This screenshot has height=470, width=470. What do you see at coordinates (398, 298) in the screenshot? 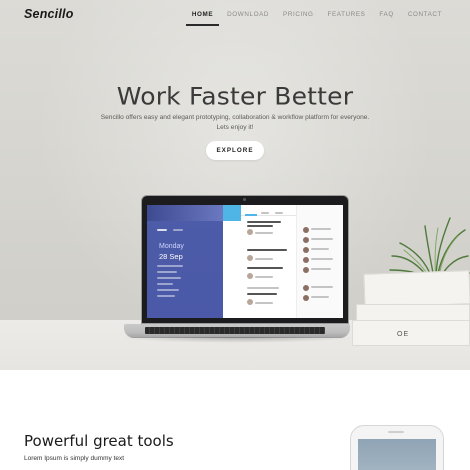
I see `book-spine-label: · · · · ·` at bounding box center [398, 298].